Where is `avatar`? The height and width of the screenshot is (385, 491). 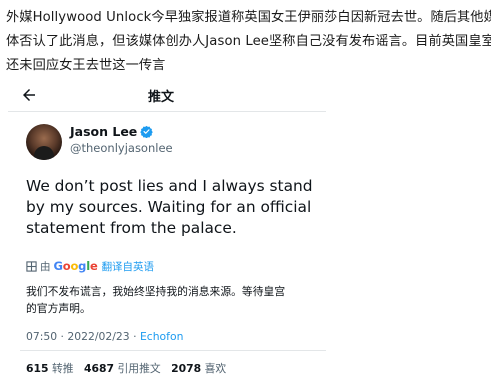
avatar is located at coordinates (44, 142).